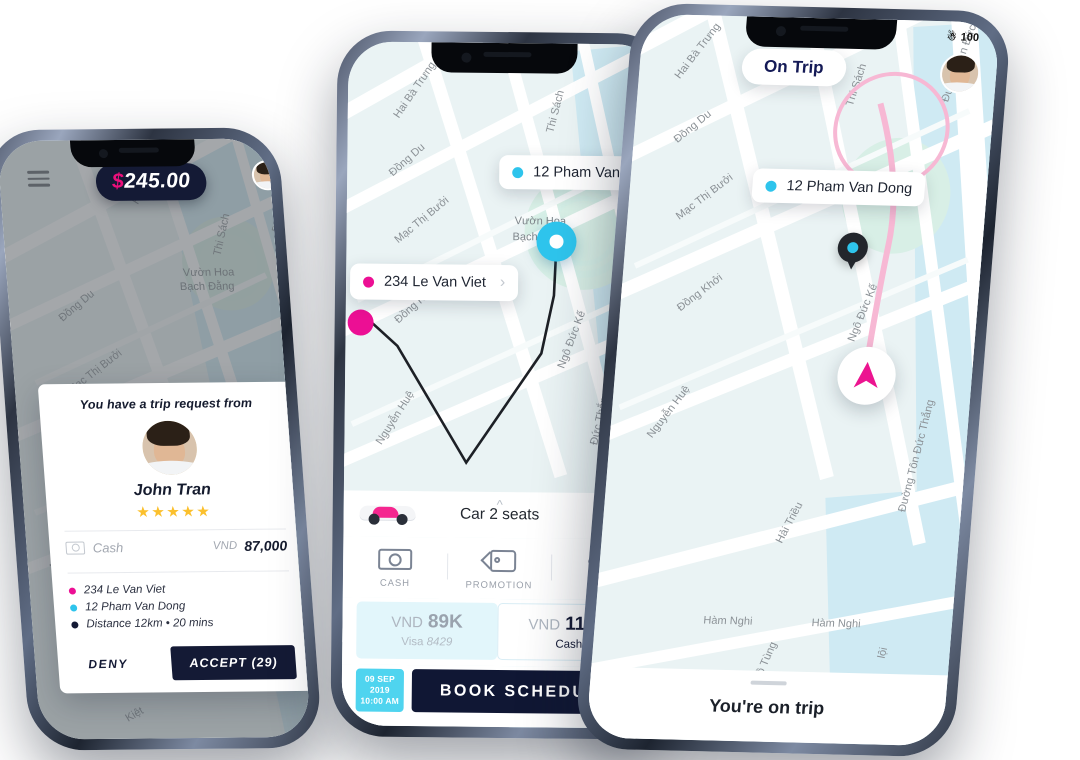 This screenshot has height=760, width=1080. What do you see at coordinates (499, 585) in the screenshot?
I see `promotion-option-label: PROMOTION` at bounding box center [499, 585].